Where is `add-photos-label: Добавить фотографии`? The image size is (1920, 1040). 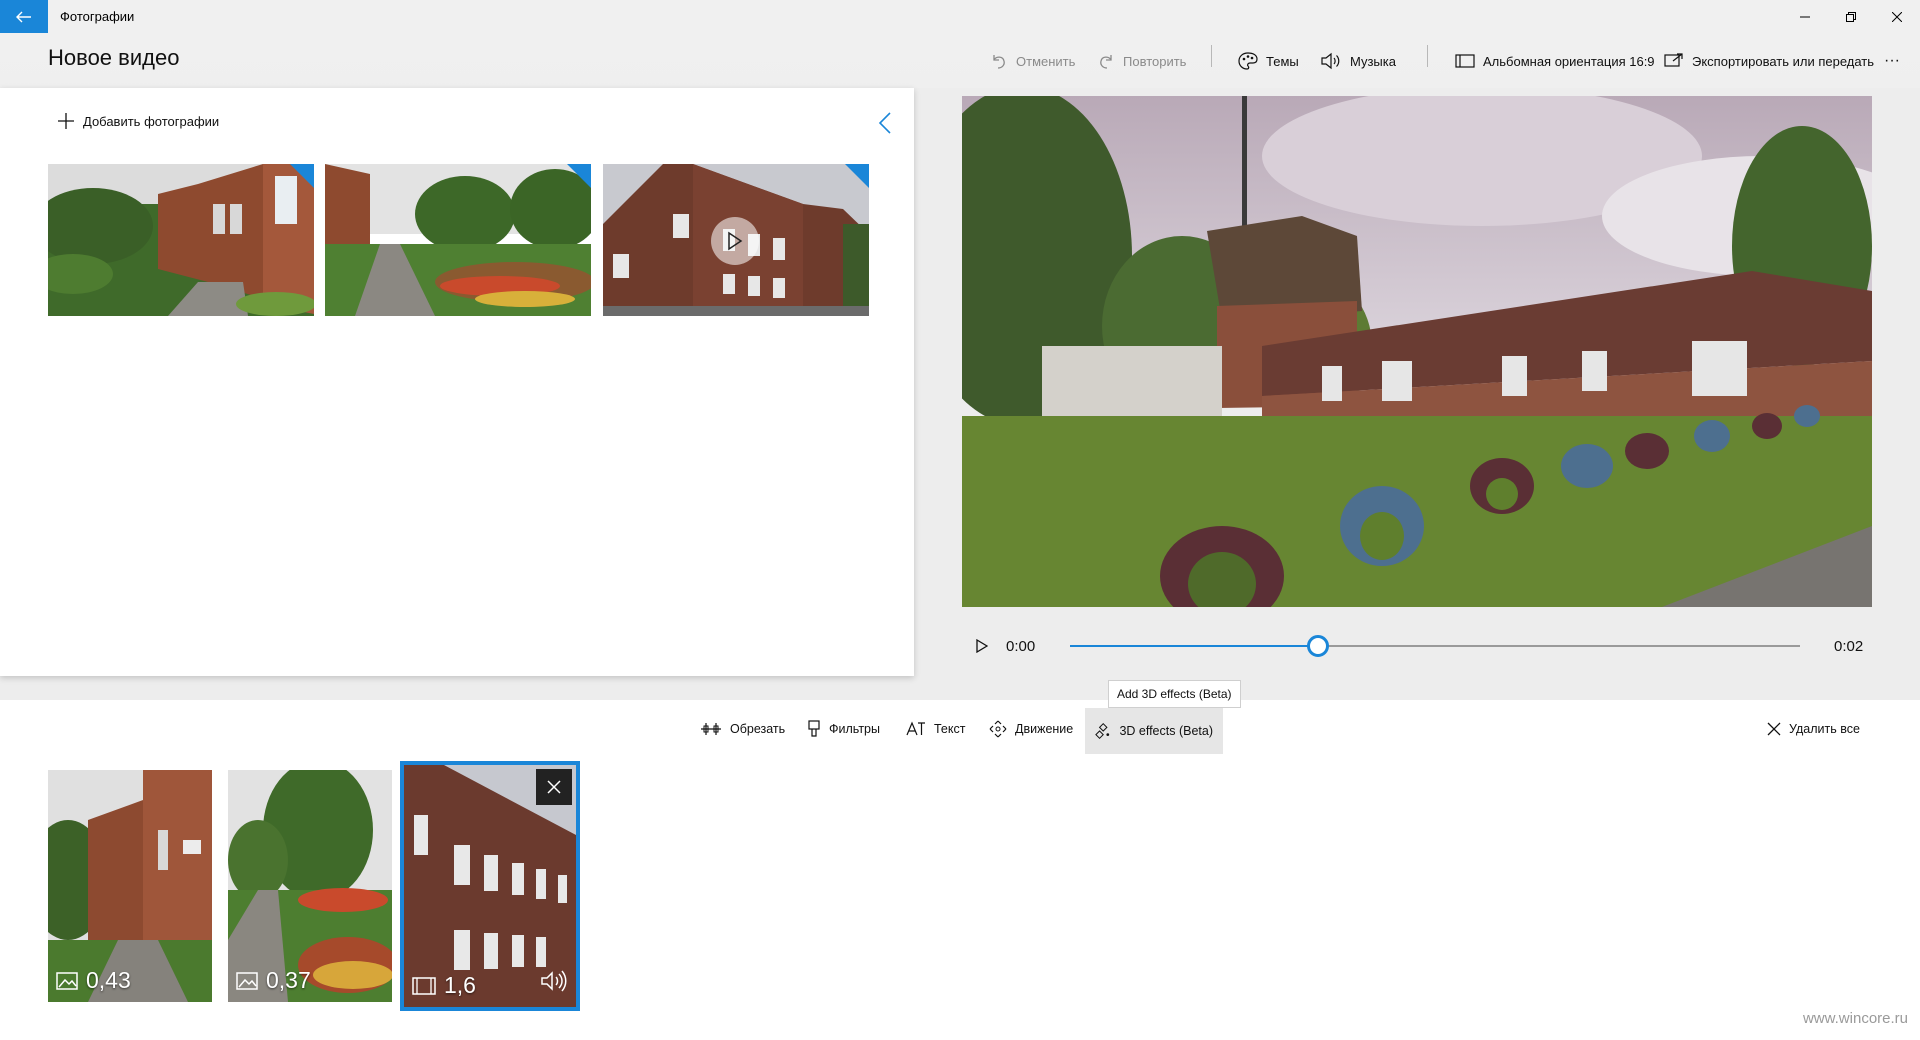 add-photos-label: Добавить фотографии is located at coordinates (151, 121).